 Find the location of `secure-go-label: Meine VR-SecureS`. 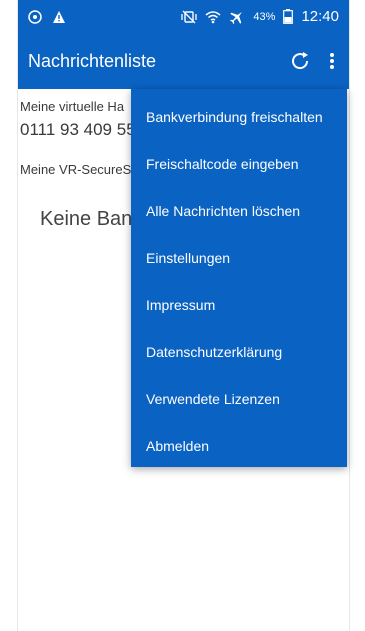

secure-go-label: Meine VR-SecureS is located at coordinates (75, 169).